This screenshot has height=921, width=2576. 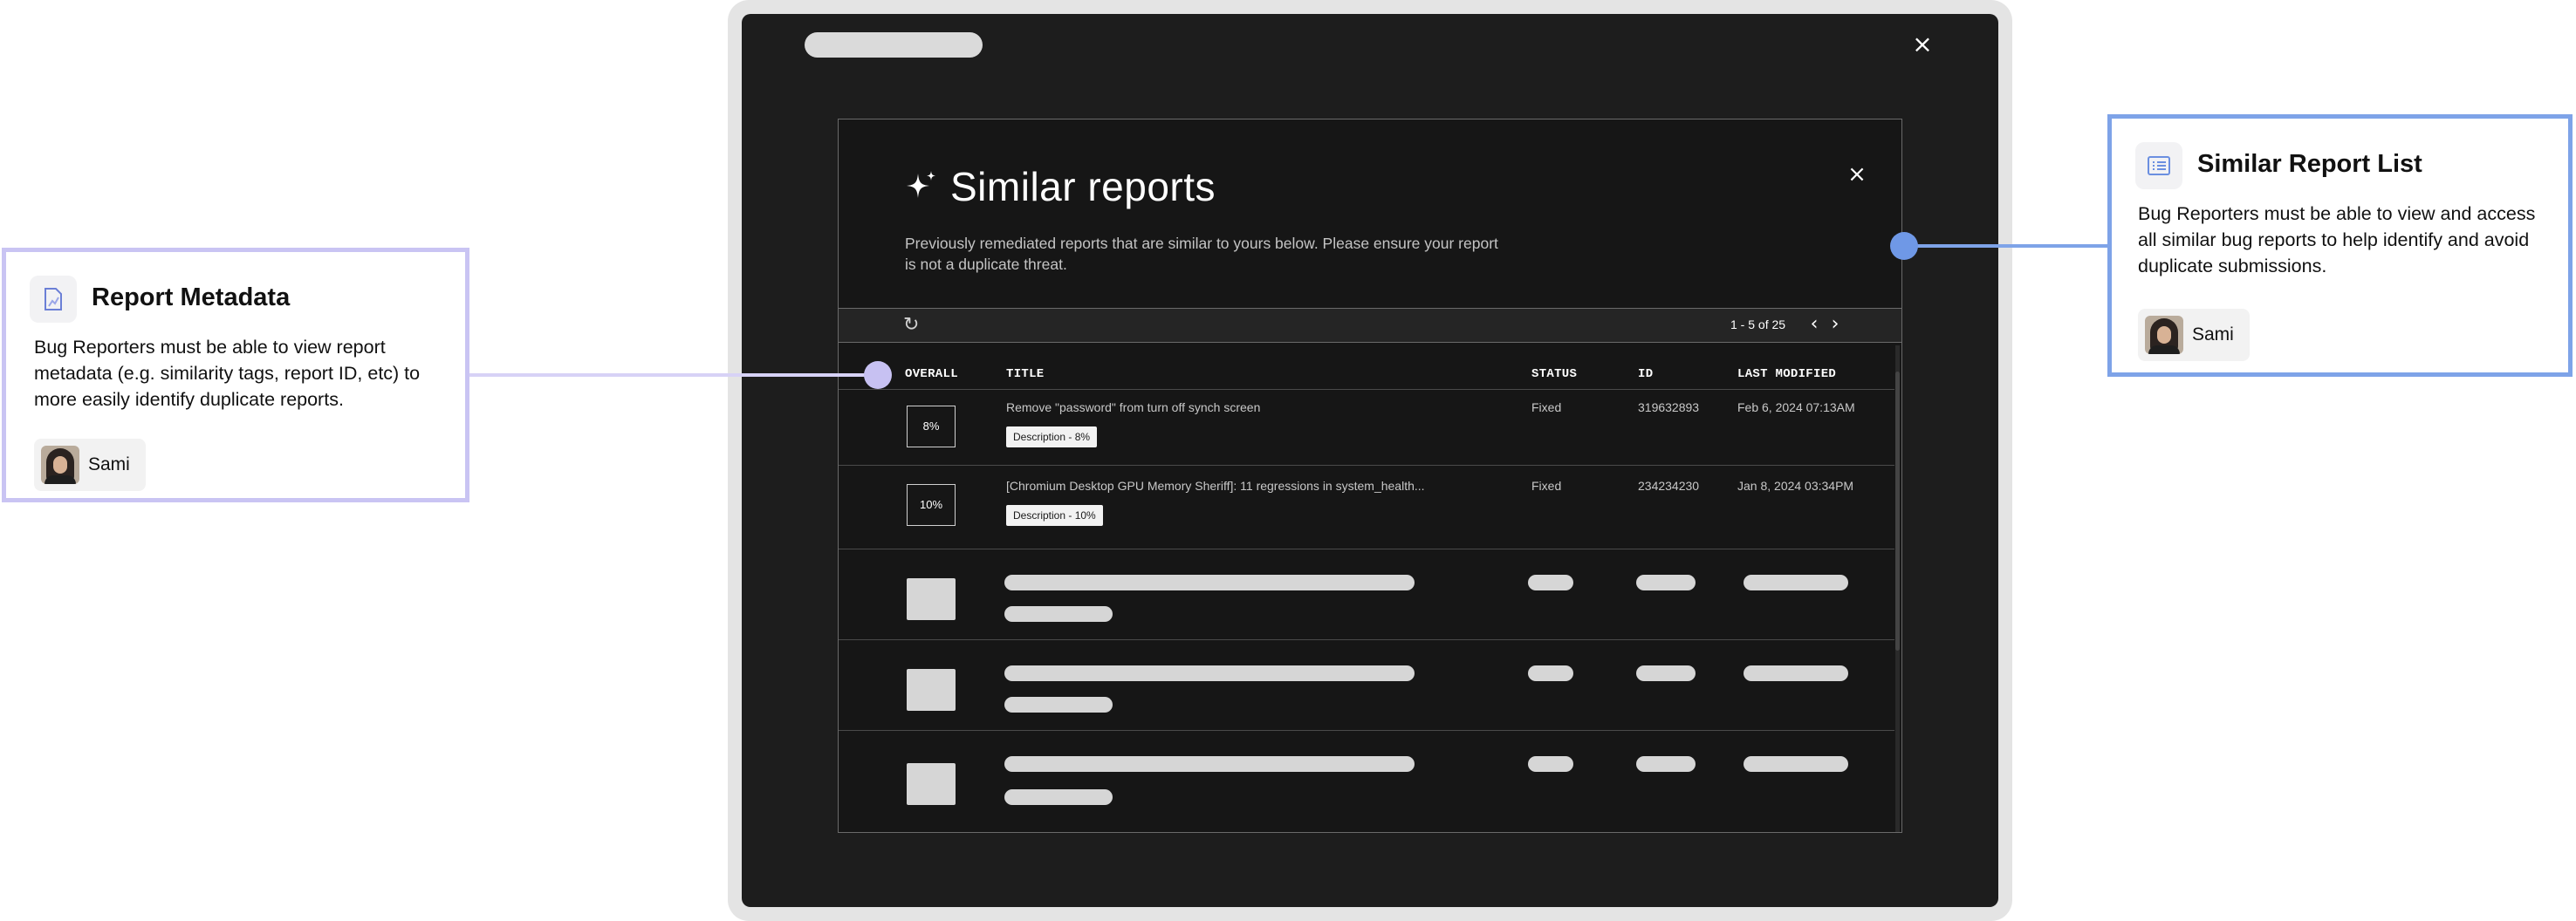 I want to click on dialog-title: Similar reports, so click(x=1083, y=186).